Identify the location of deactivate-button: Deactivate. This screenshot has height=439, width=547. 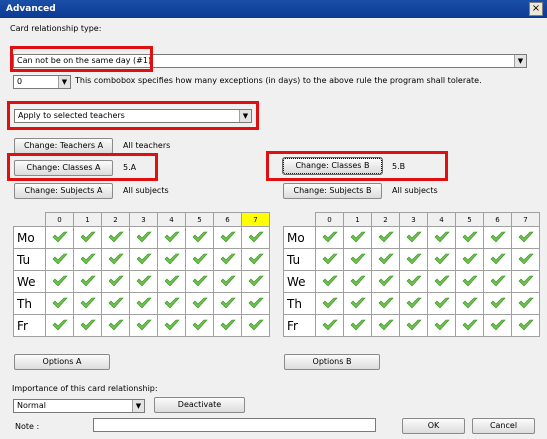
(199, 405).